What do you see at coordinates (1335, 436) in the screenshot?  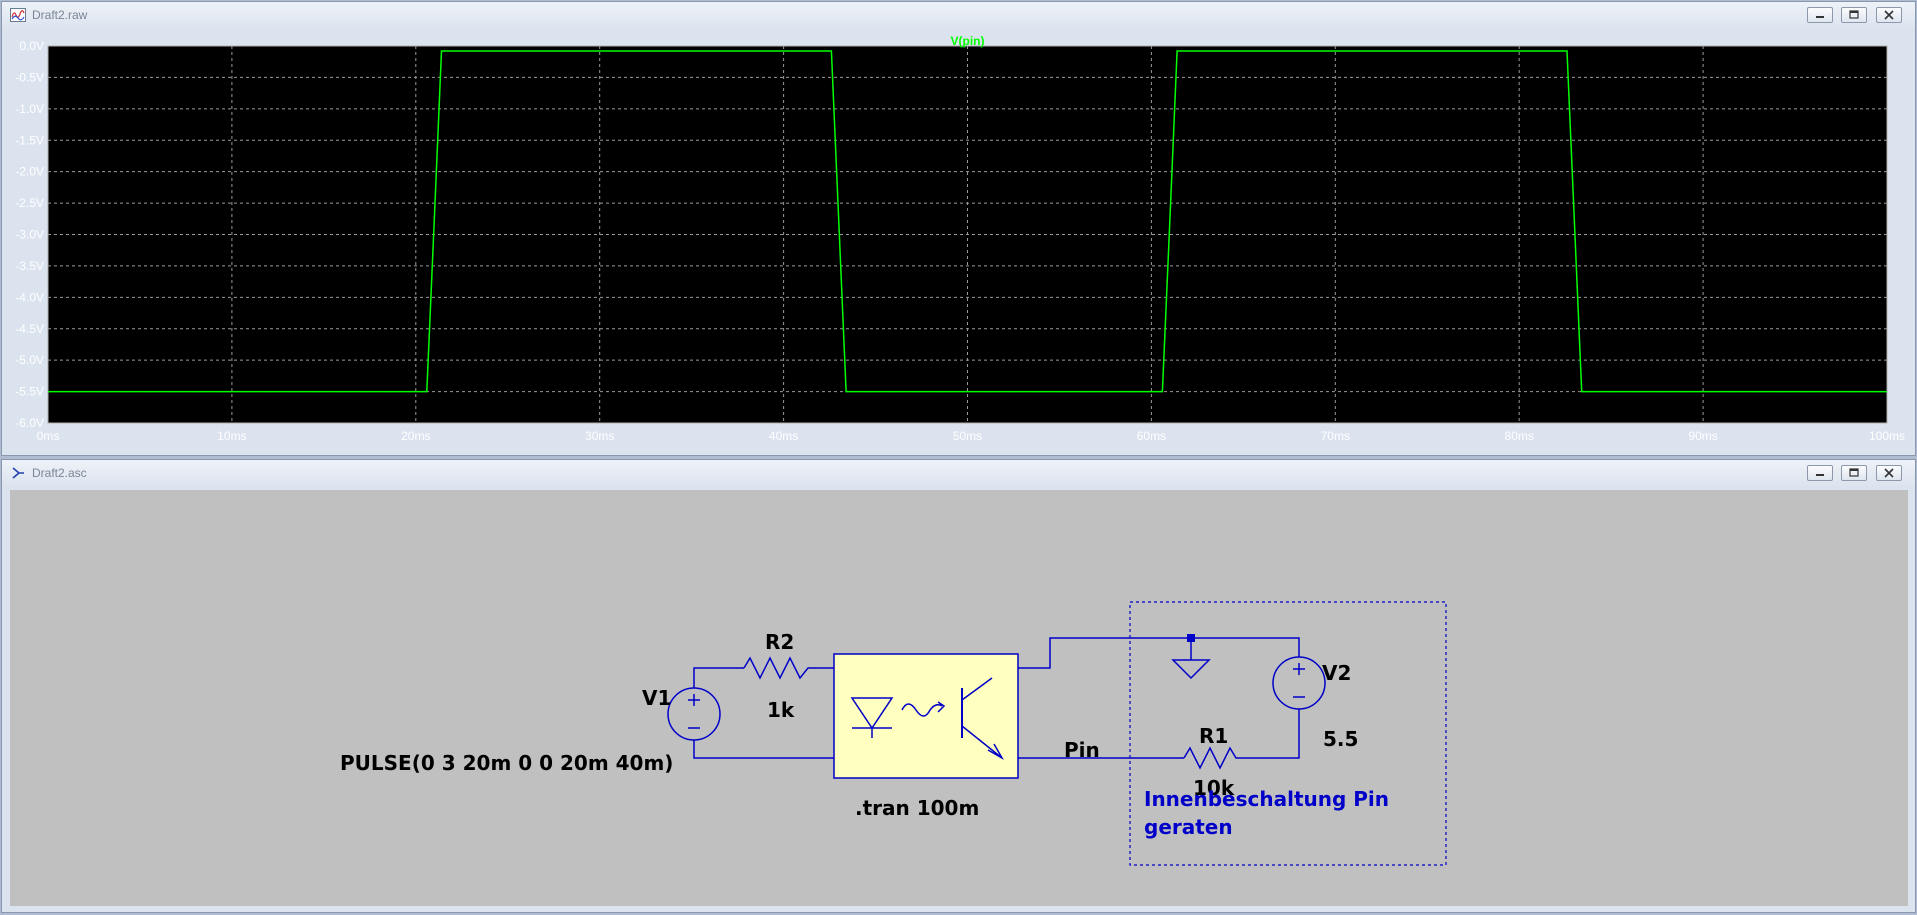 I see `x-tick-label: 70ms` at bounding box center [1335, 436].